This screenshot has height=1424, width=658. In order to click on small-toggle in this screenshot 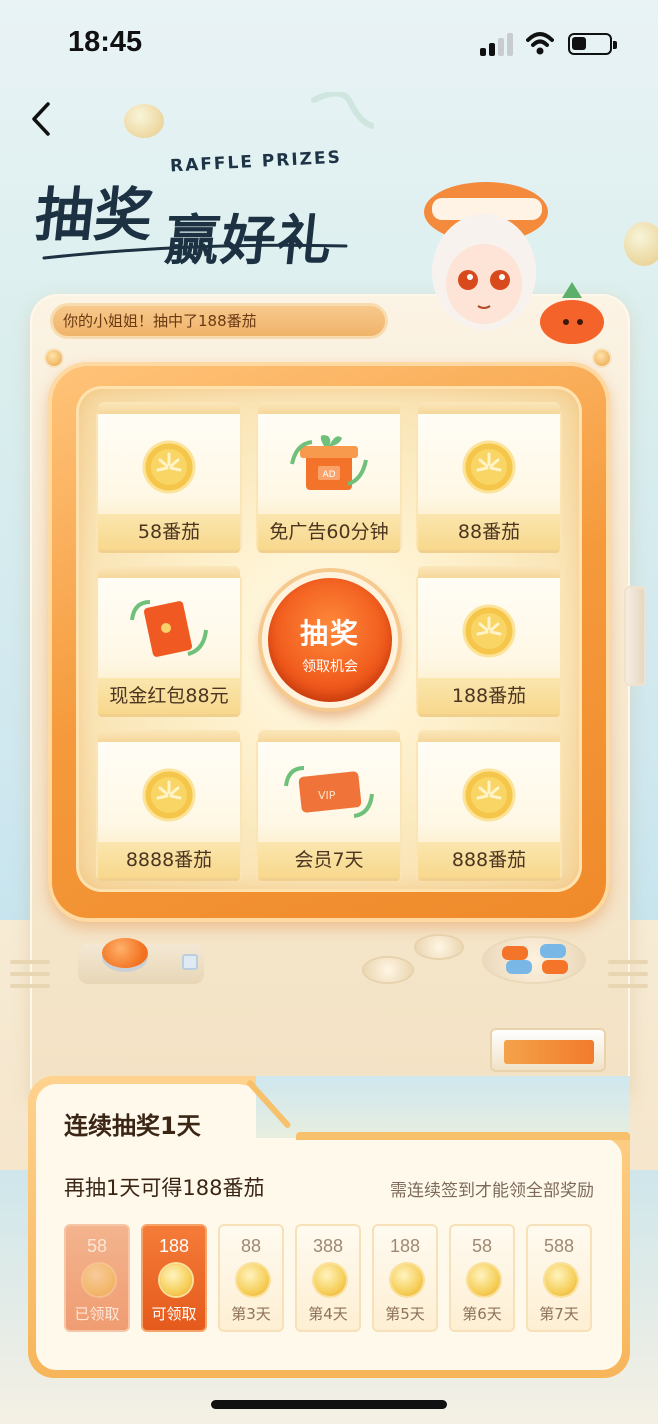, I will do `click(190, 962)`.